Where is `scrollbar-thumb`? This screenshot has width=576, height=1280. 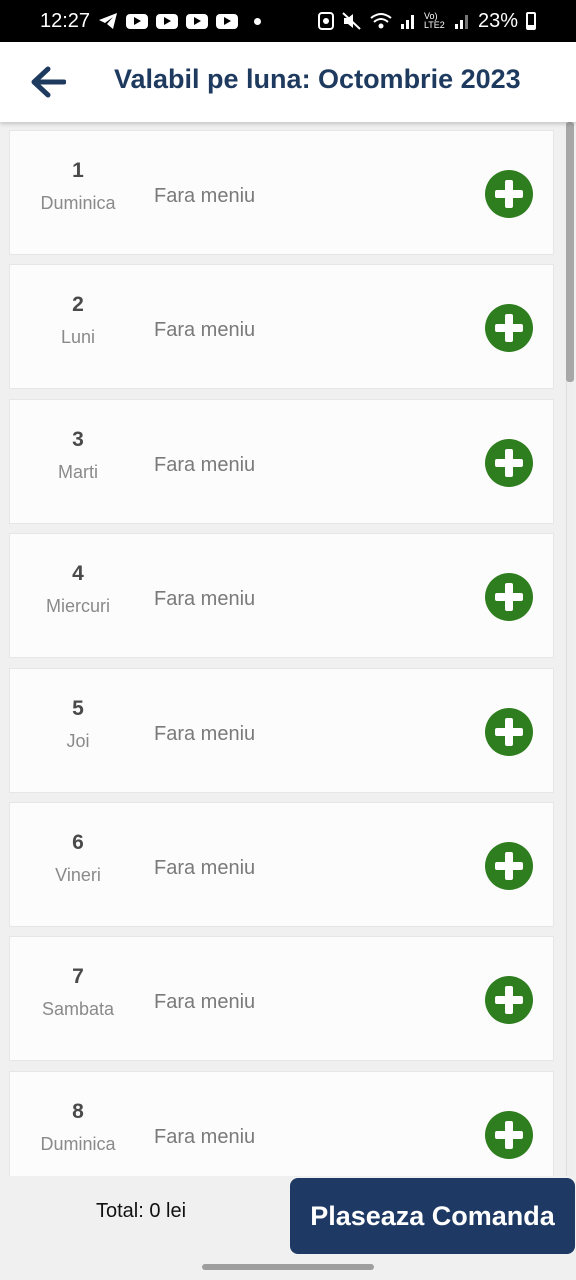
scrollbar-thumb is located at coordinates (570, 252).